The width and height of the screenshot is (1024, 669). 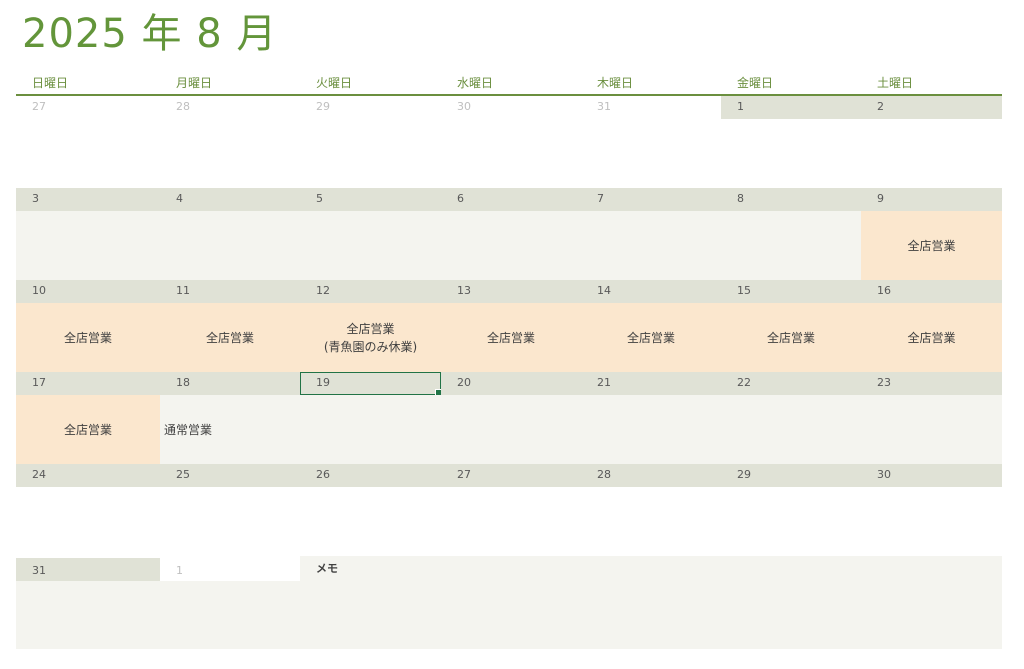 I want to click on date-cell: 24, so click(x=88, y=475).